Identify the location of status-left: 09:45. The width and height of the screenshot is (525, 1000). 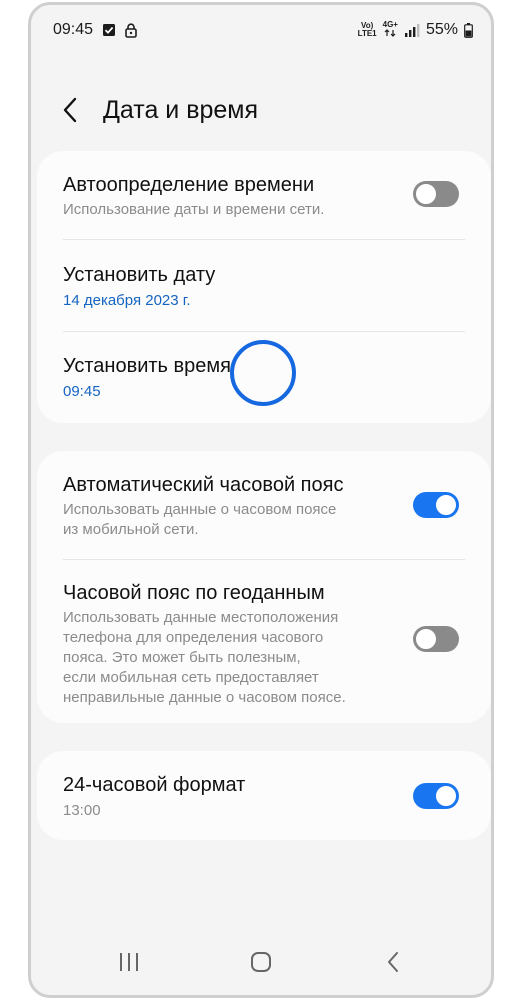
(95, 30).